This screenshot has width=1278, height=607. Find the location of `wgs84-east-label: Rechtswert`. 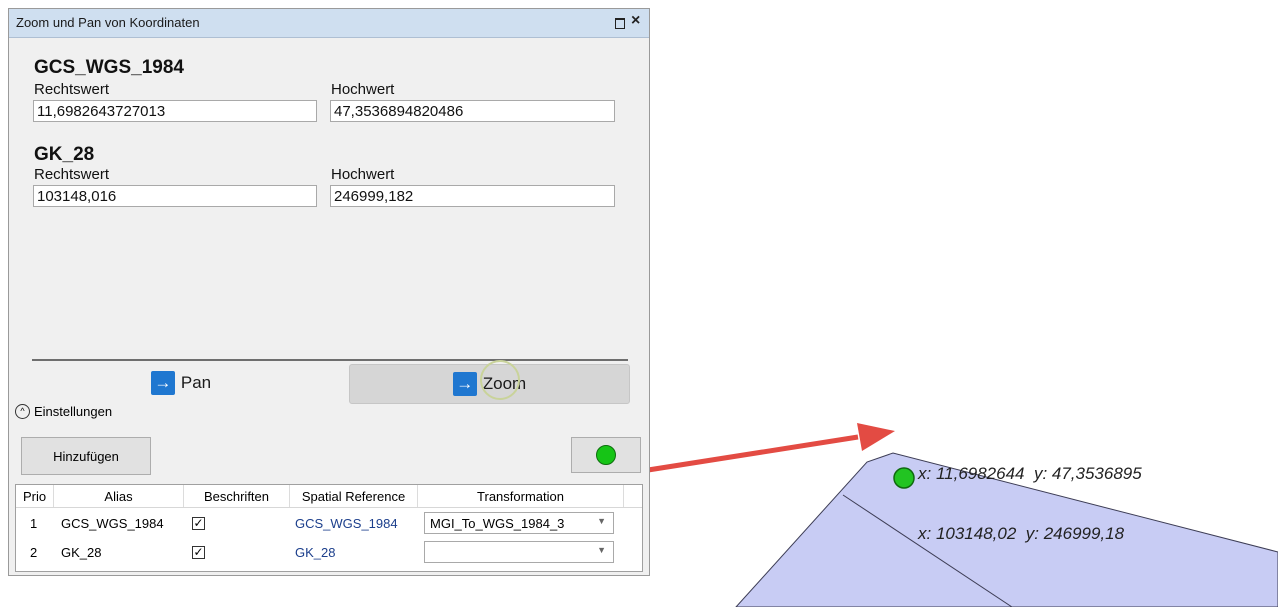

wgs84-east-label: Rechtswert is located at coordinates (72, 89).